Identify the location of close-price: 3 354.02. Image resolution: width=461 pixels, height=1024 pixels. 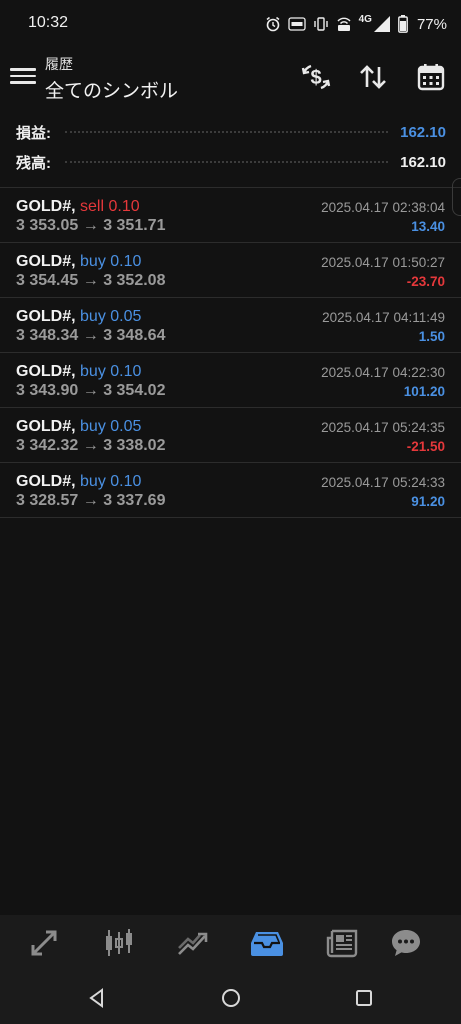
(134, 390).